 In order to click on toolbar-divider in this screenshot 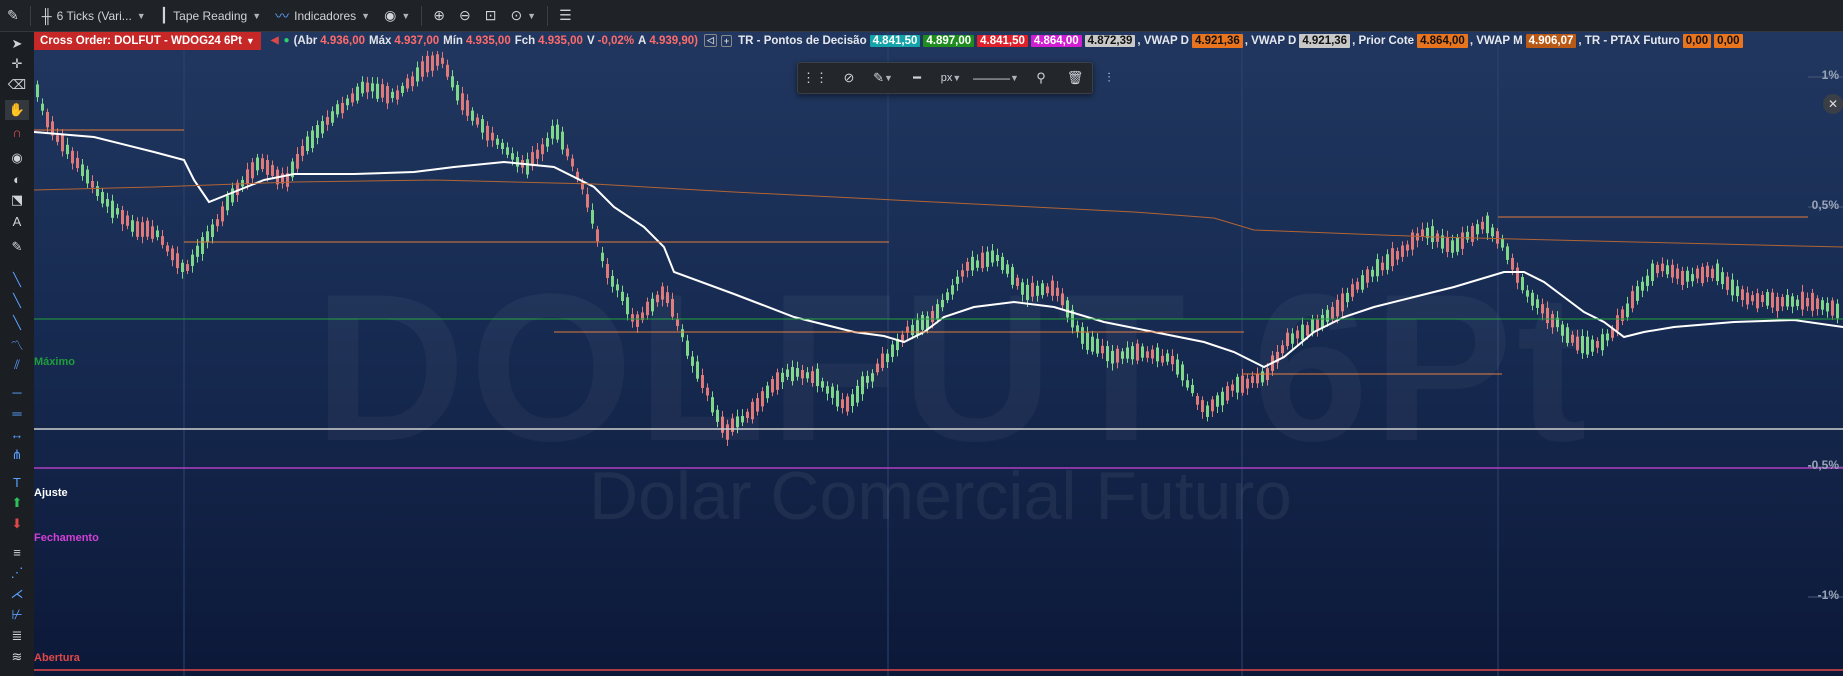, I will do `click(422, 15)`.